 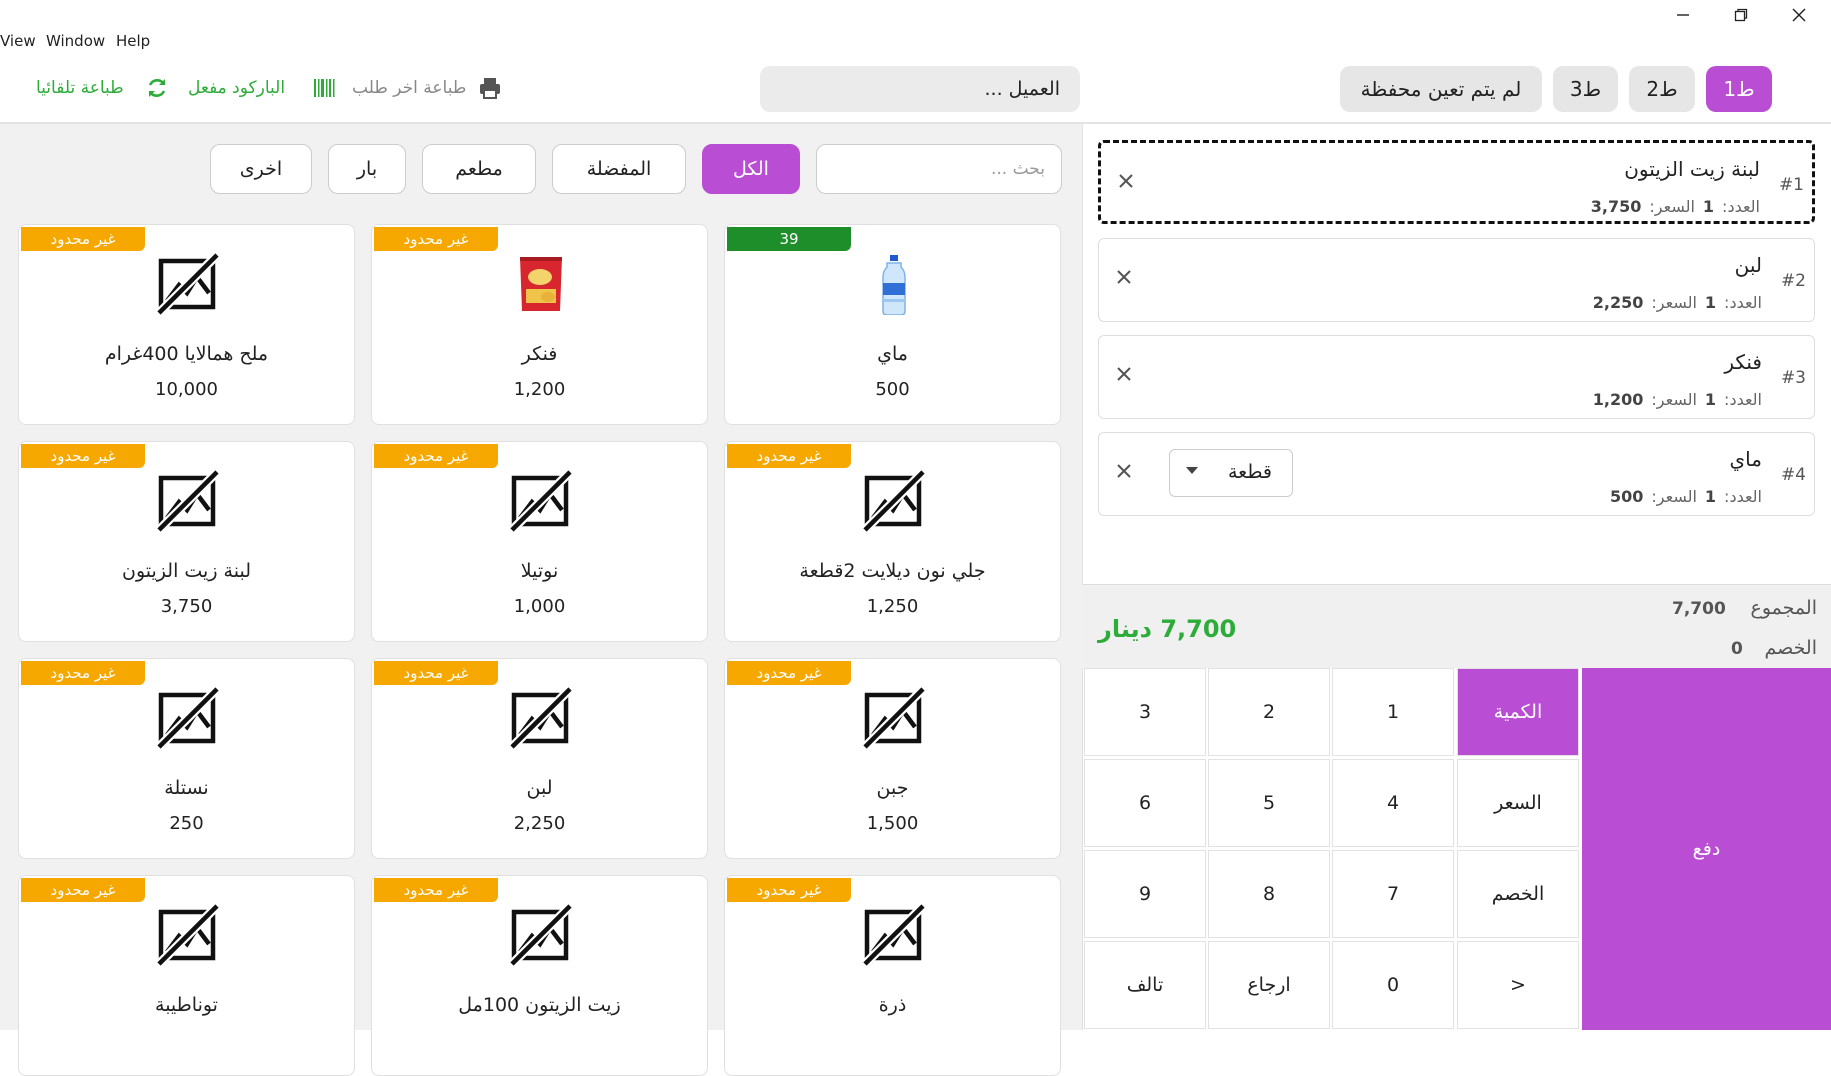 What do you see at coordinates (1683, 15) in the screenshot?
I see `minimize-icon` at bounding box center [1683, 15].